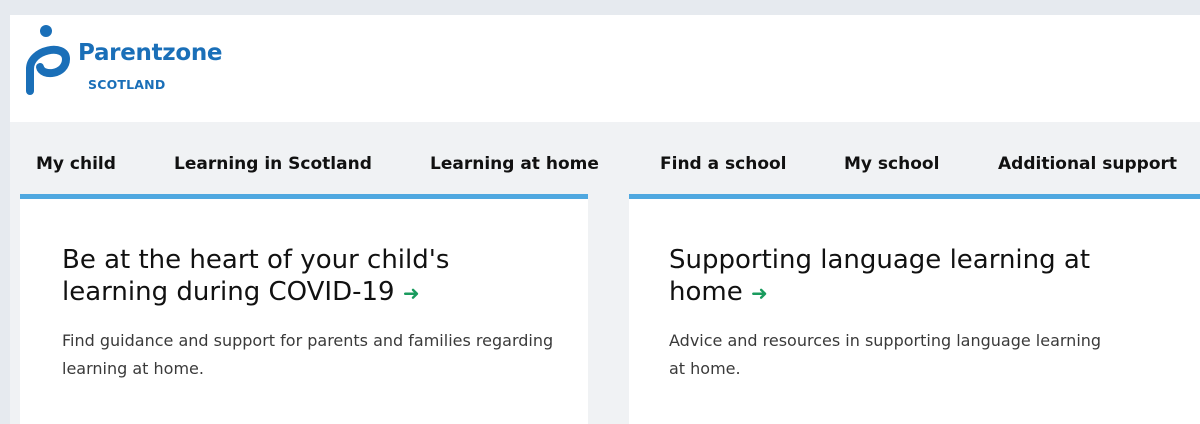  What do you see at coordinates (514, 164) in the screenshot?
I see `nav-item-learning-at-home: Learning at home` at bounding box center [514, 164].